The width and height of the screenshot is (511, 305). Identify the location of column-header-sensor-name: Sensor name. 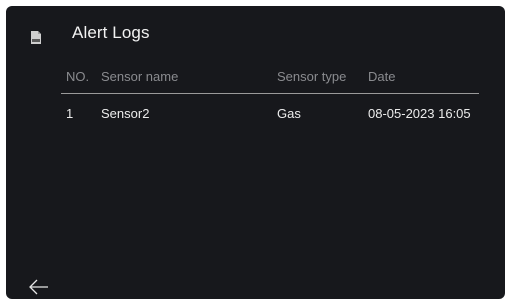
(140, 76).